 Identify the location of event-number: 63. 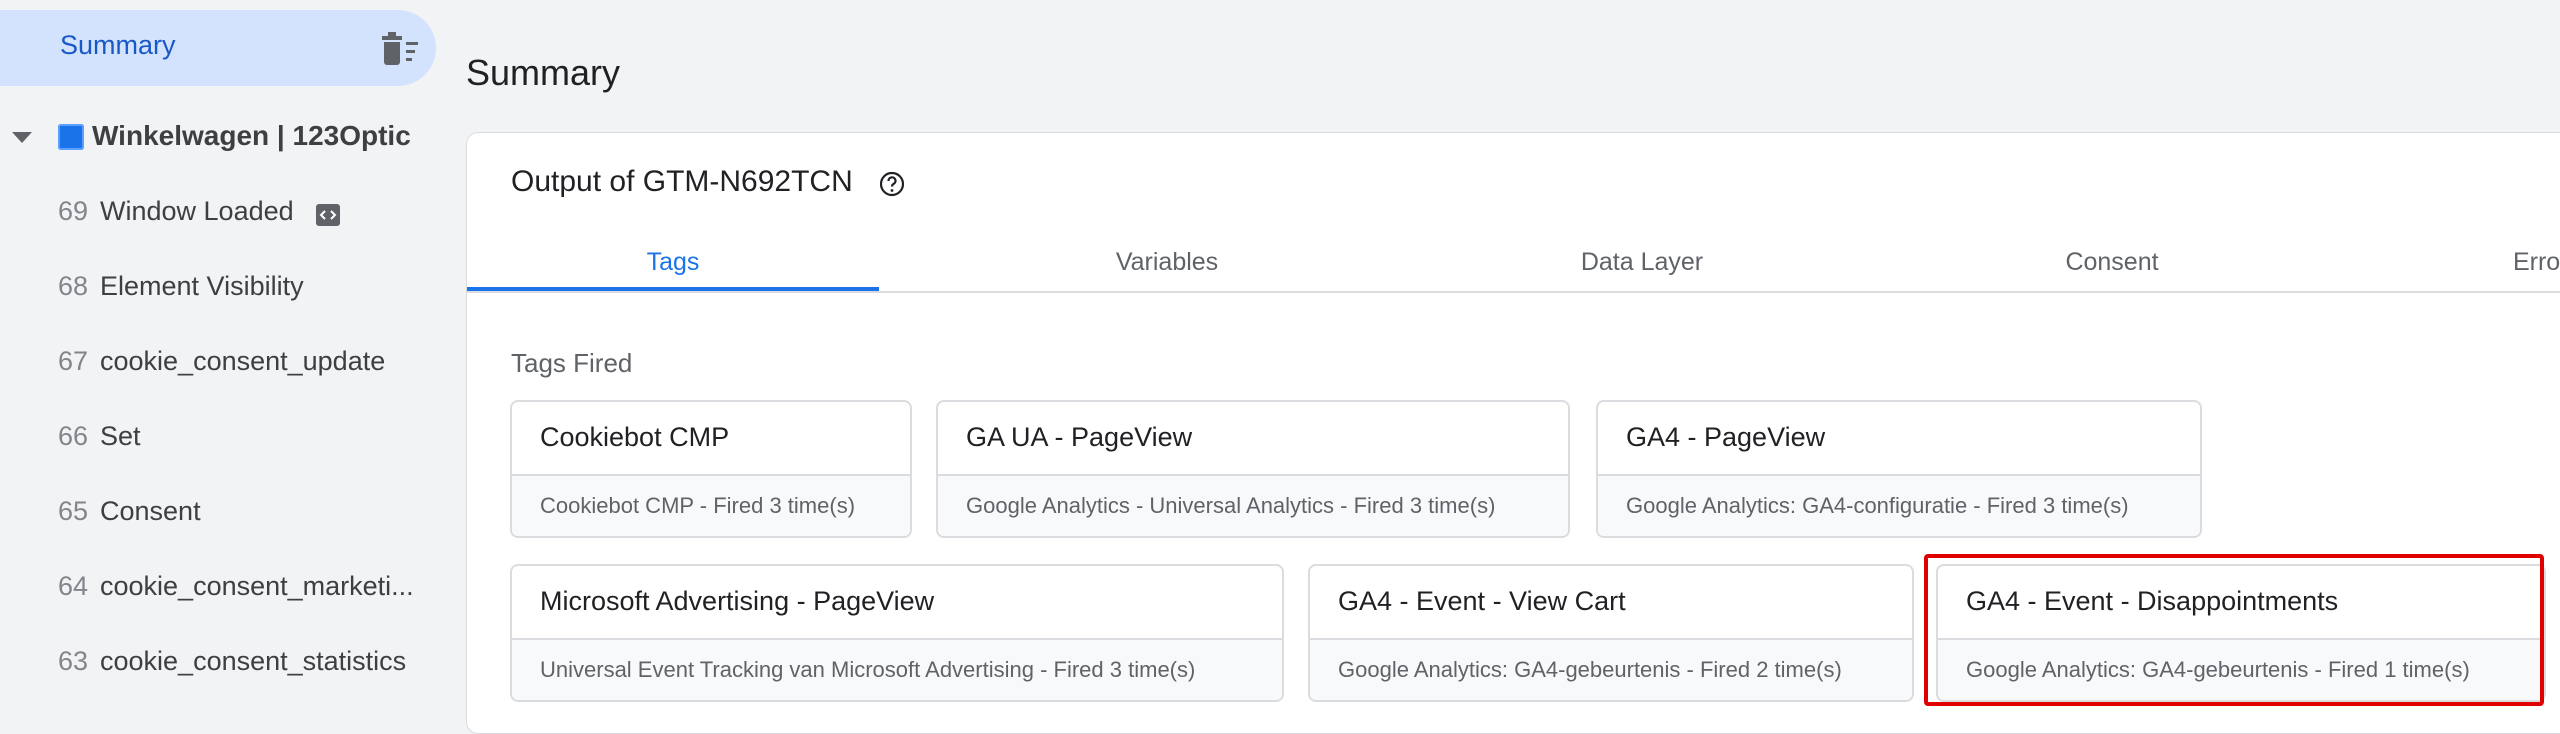
(73, 661).